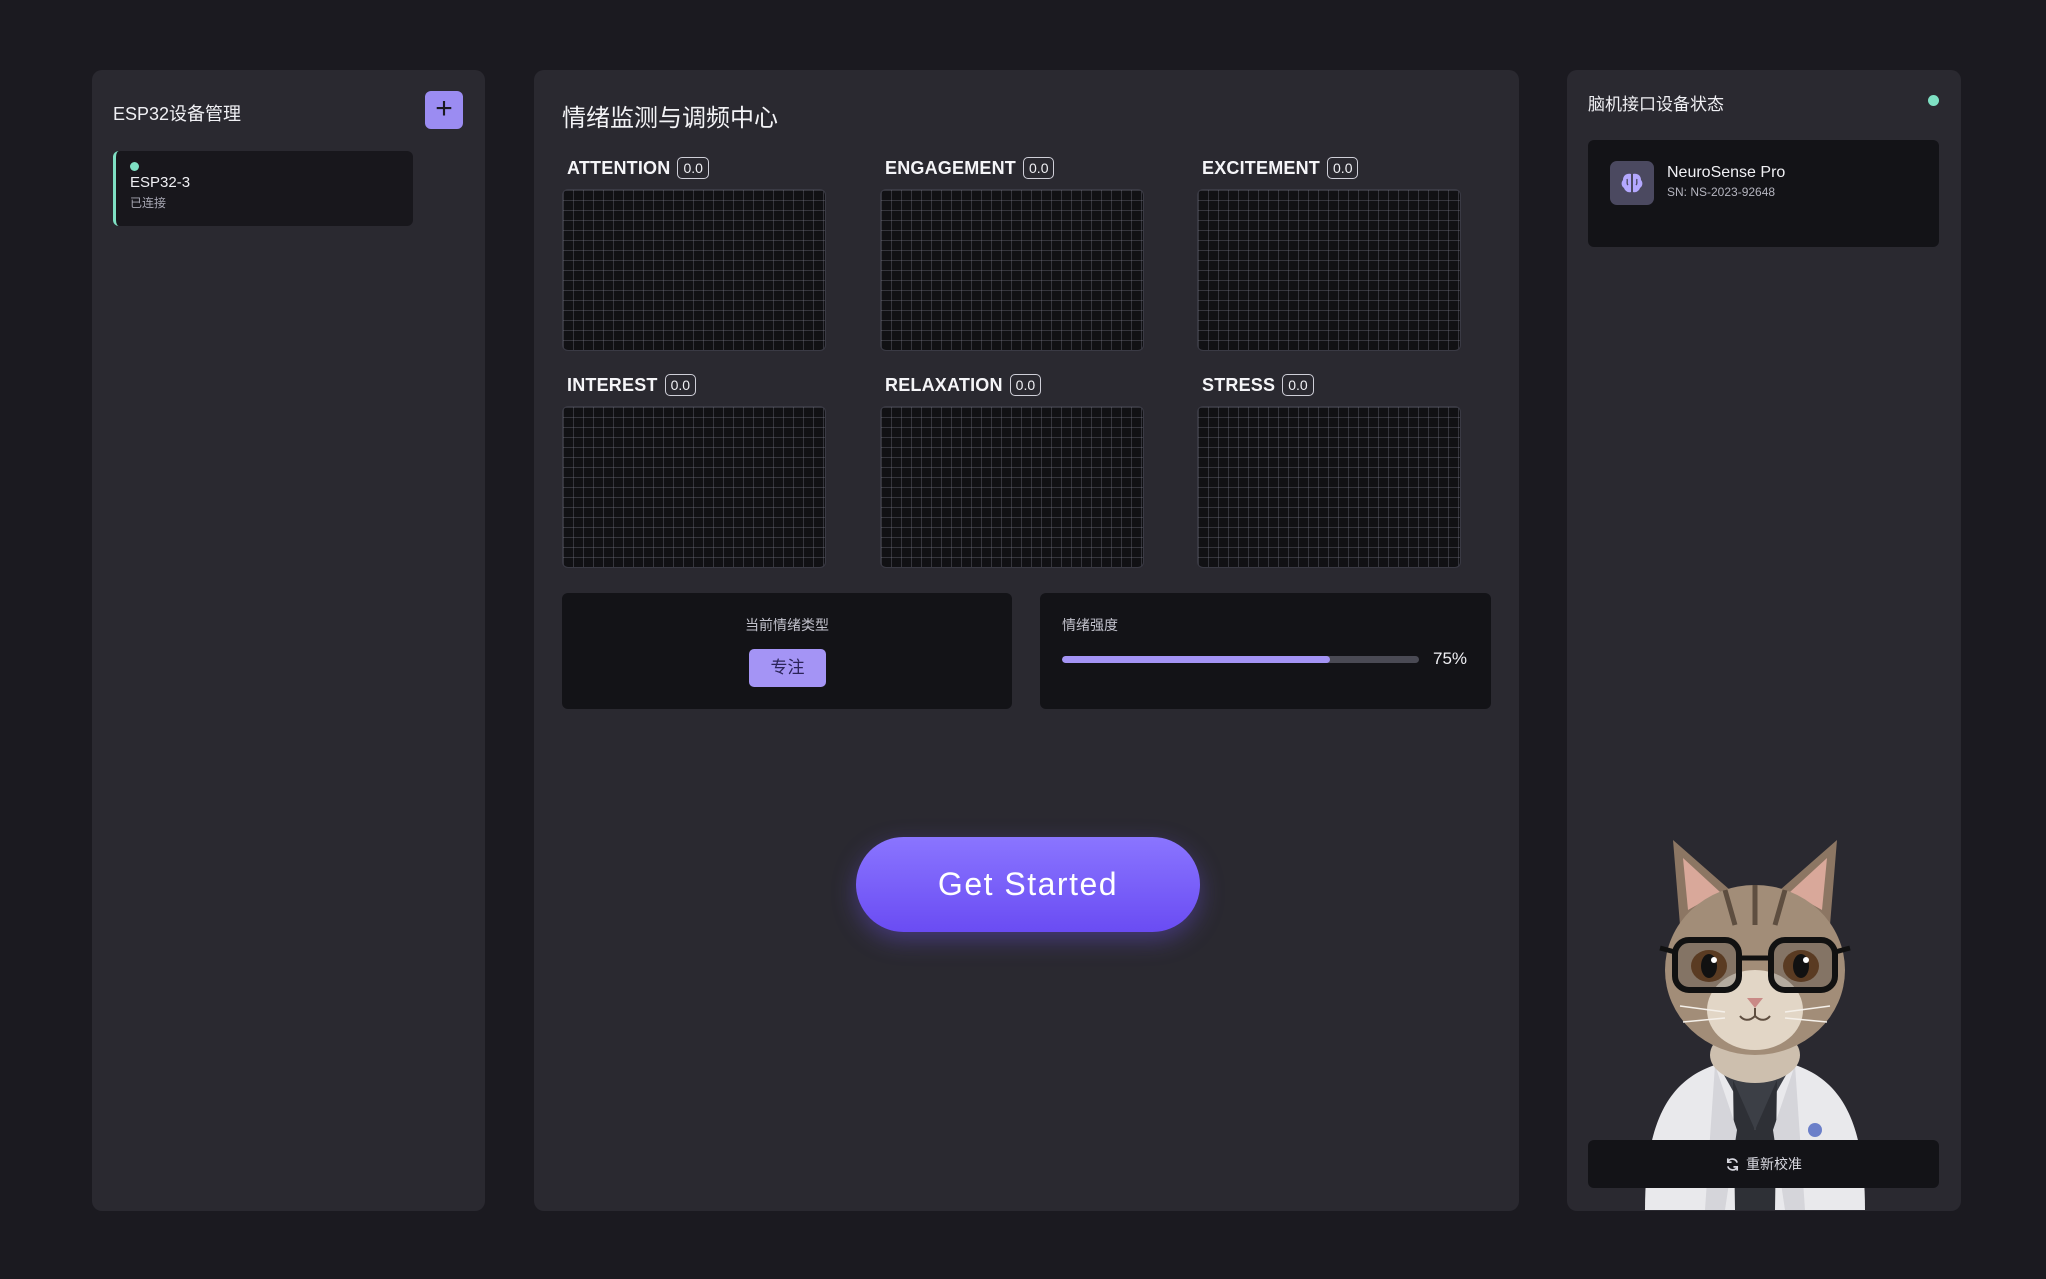  What do you see at coordinates (148, 203) in the screenshot?
I see `device-status: 已连接` at bounding box center [148, 203].